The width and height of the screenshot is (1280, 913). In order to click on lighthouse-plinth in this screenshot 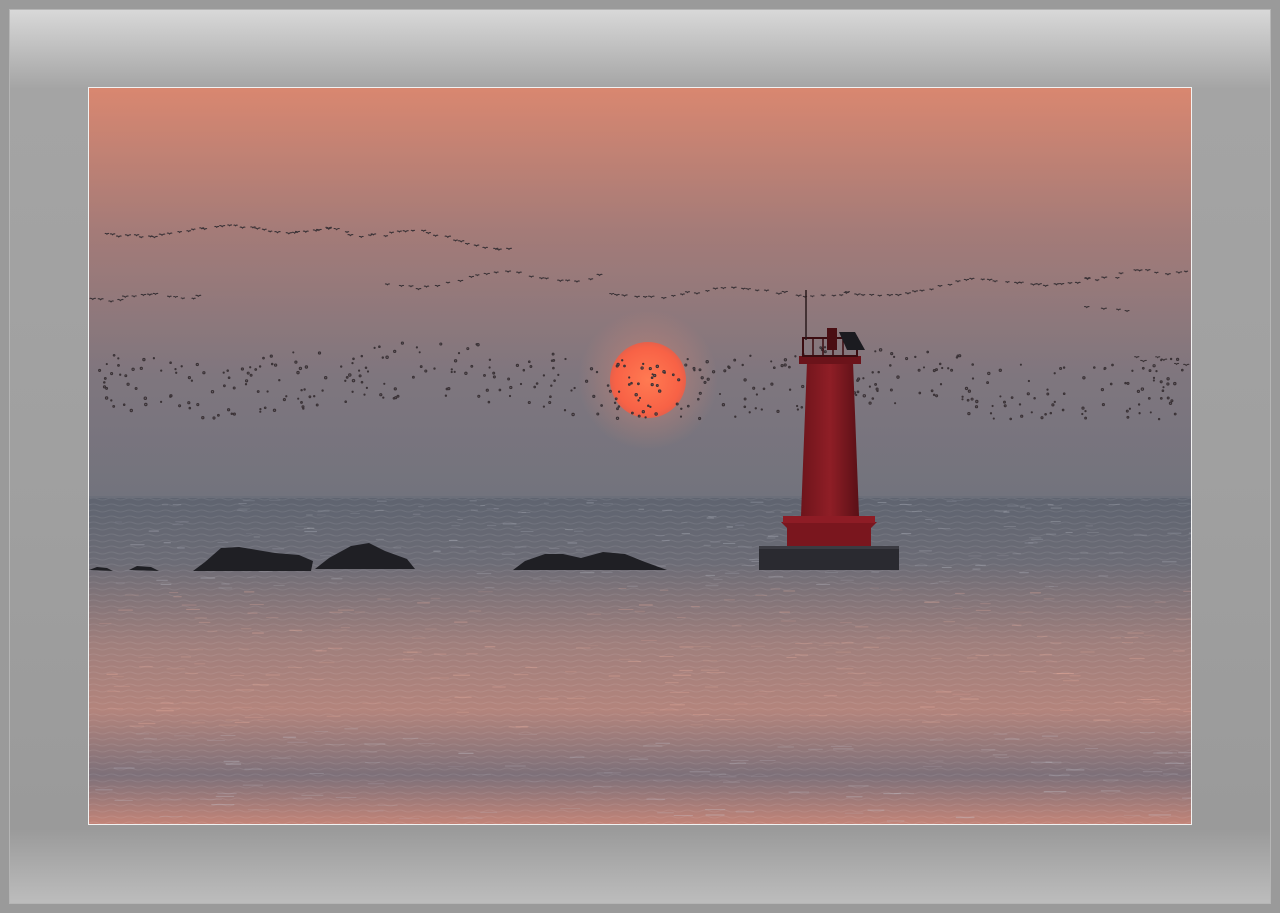, I will do `click(829, 534)`.